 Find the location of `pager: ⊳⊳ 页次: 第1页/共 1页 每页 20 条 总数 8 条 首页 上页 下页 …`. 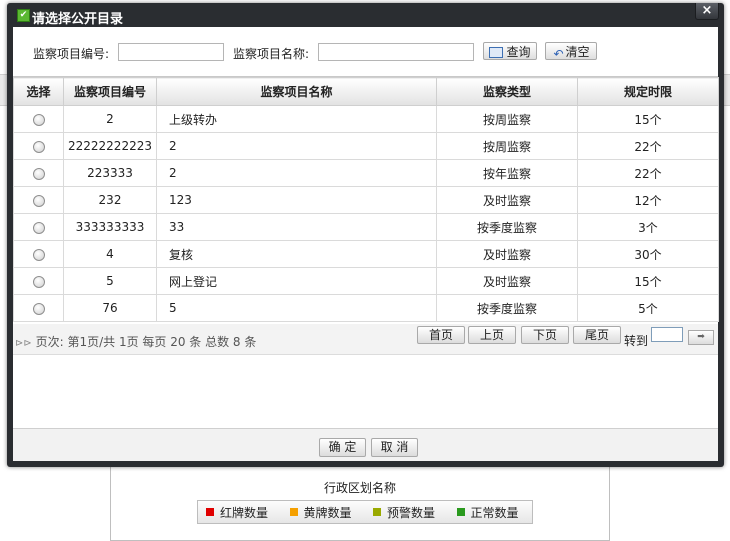

pager: ⊳⊳ 页次: 第1页/共 1页 每页 20 条 总数 8 条 首页 上页 下页 … is located at coordinates (365, 339).